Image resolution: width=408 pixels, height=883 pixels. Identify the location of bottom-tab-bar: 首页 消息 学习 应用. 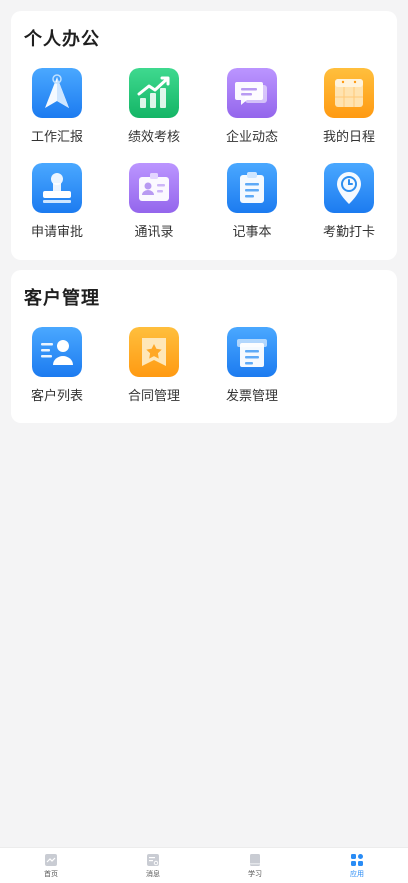
(204, 865).